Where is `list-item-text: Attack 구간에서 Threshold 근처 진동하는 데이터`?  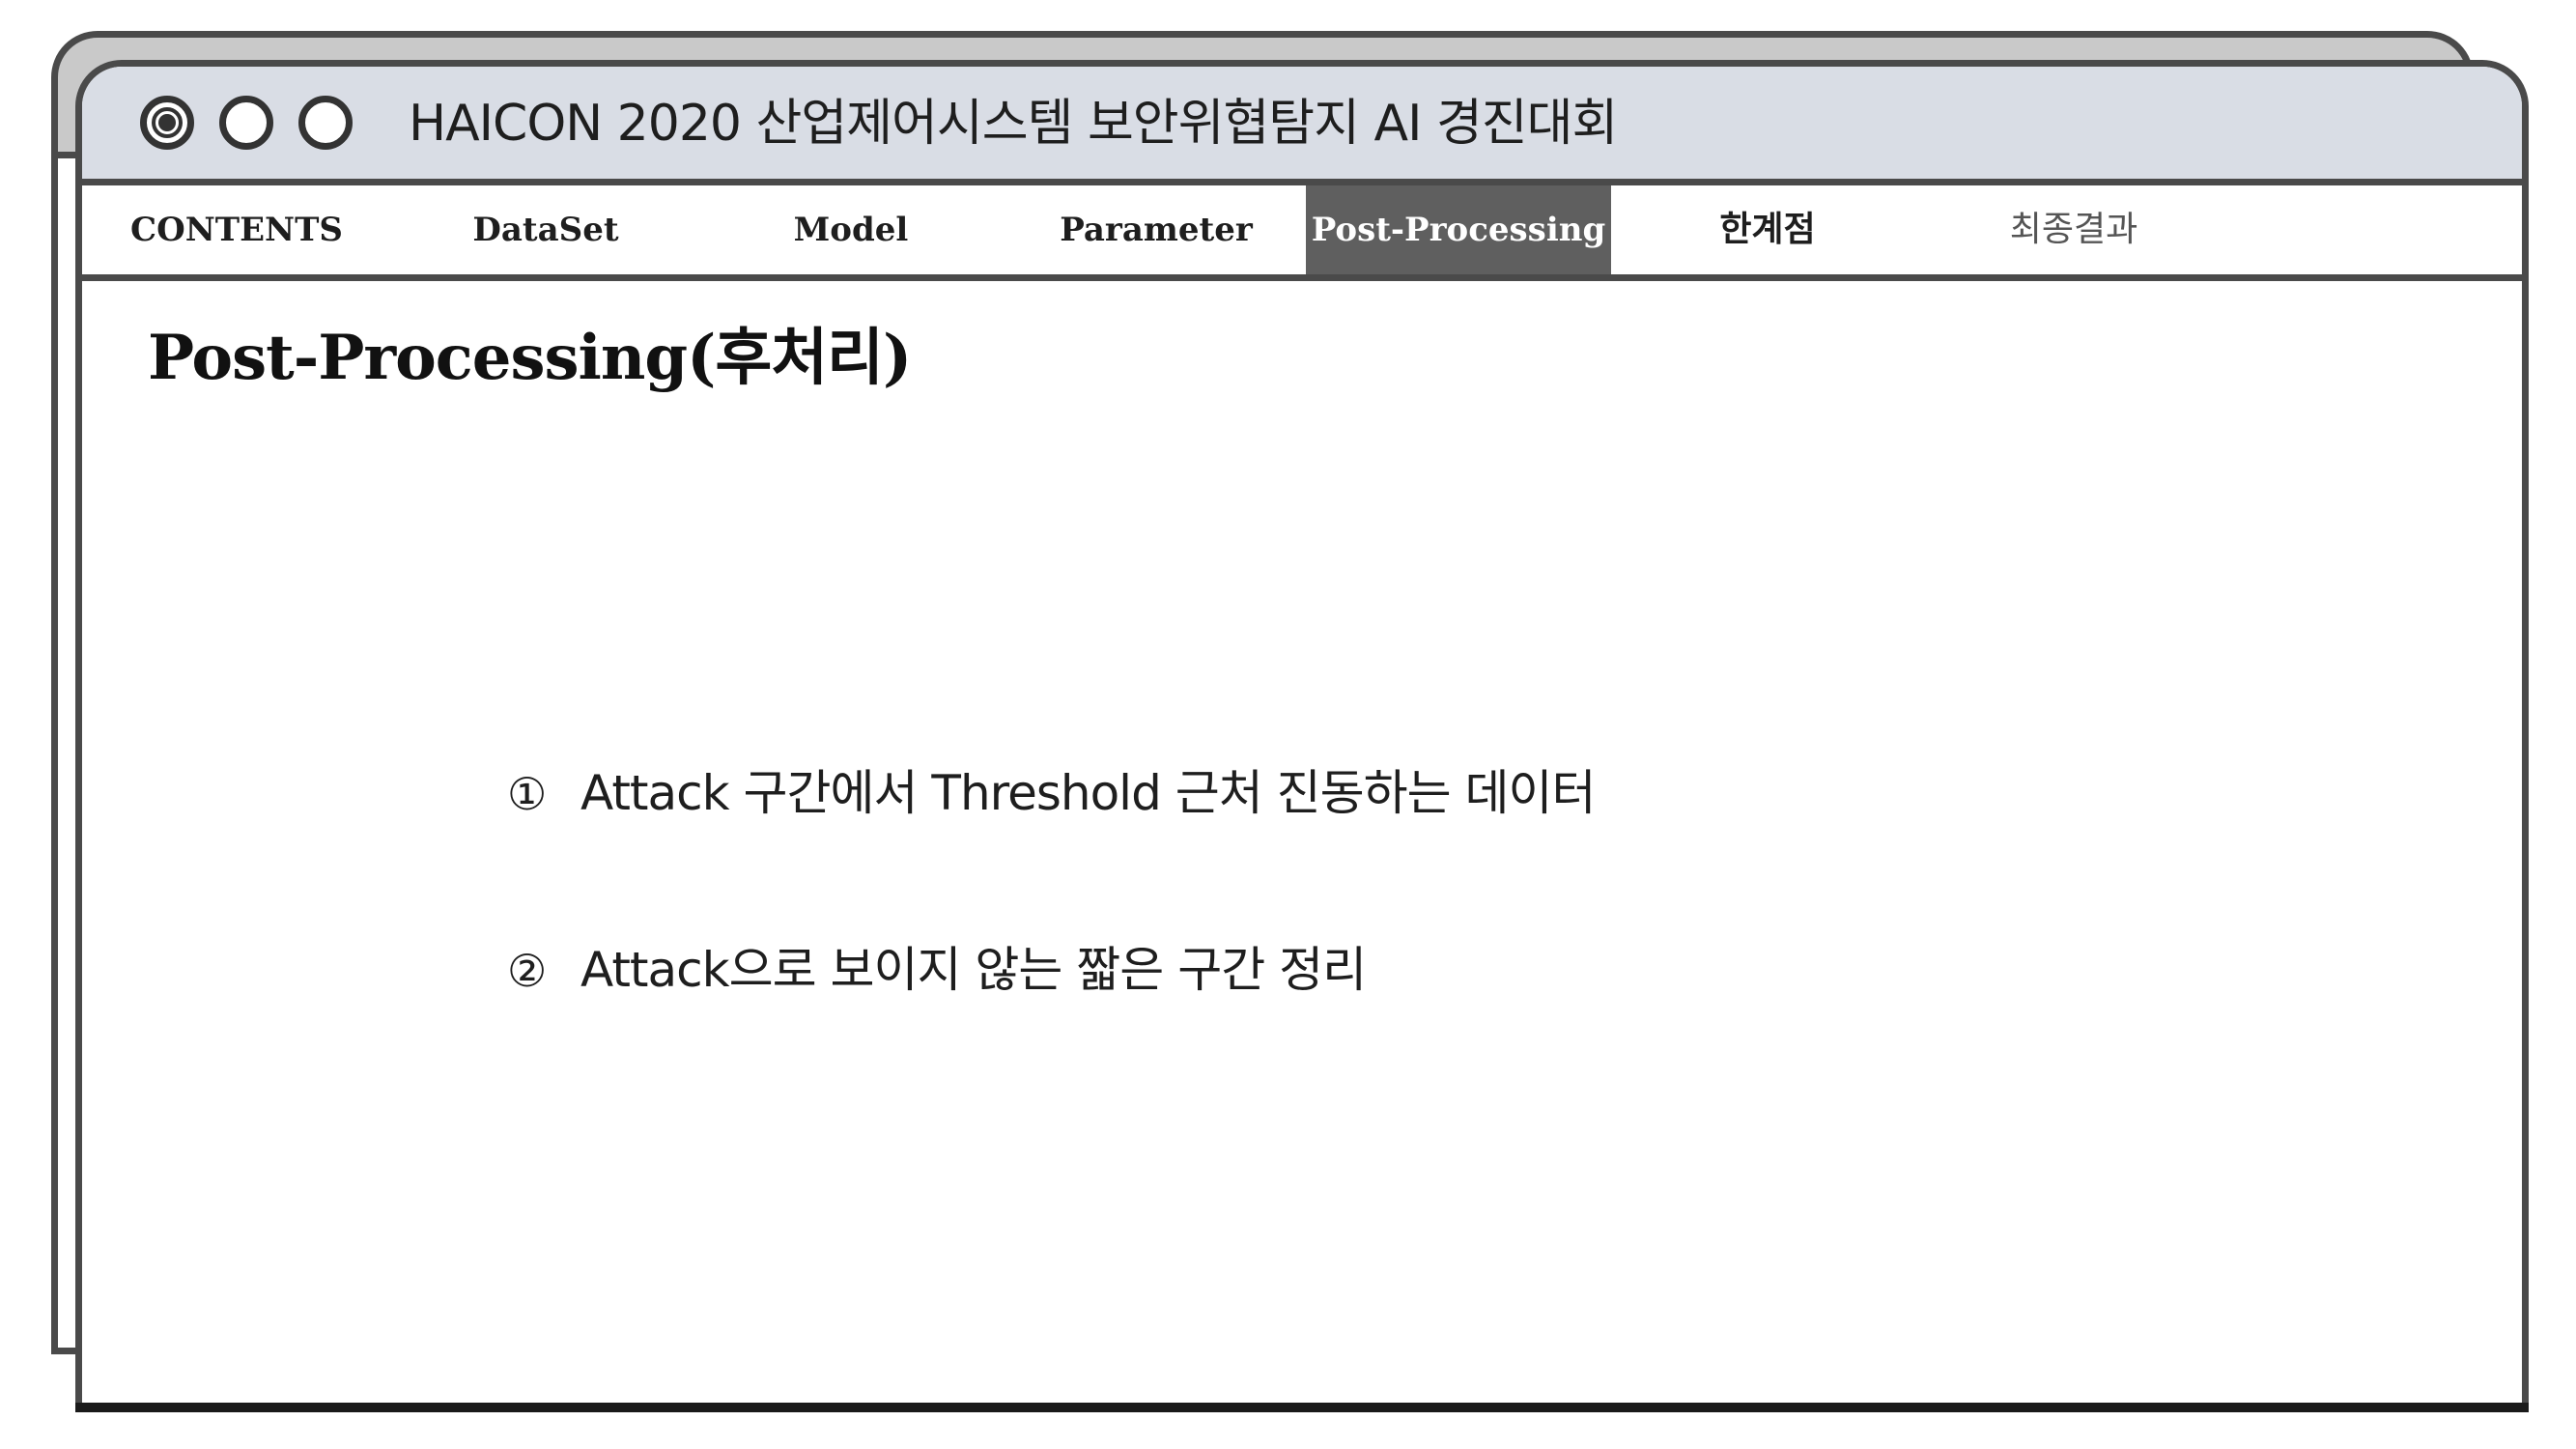
list-item-text: Attack 구간에서 Threshold 근처 진동하는 데이터 is located at coordinates (1088, 793).